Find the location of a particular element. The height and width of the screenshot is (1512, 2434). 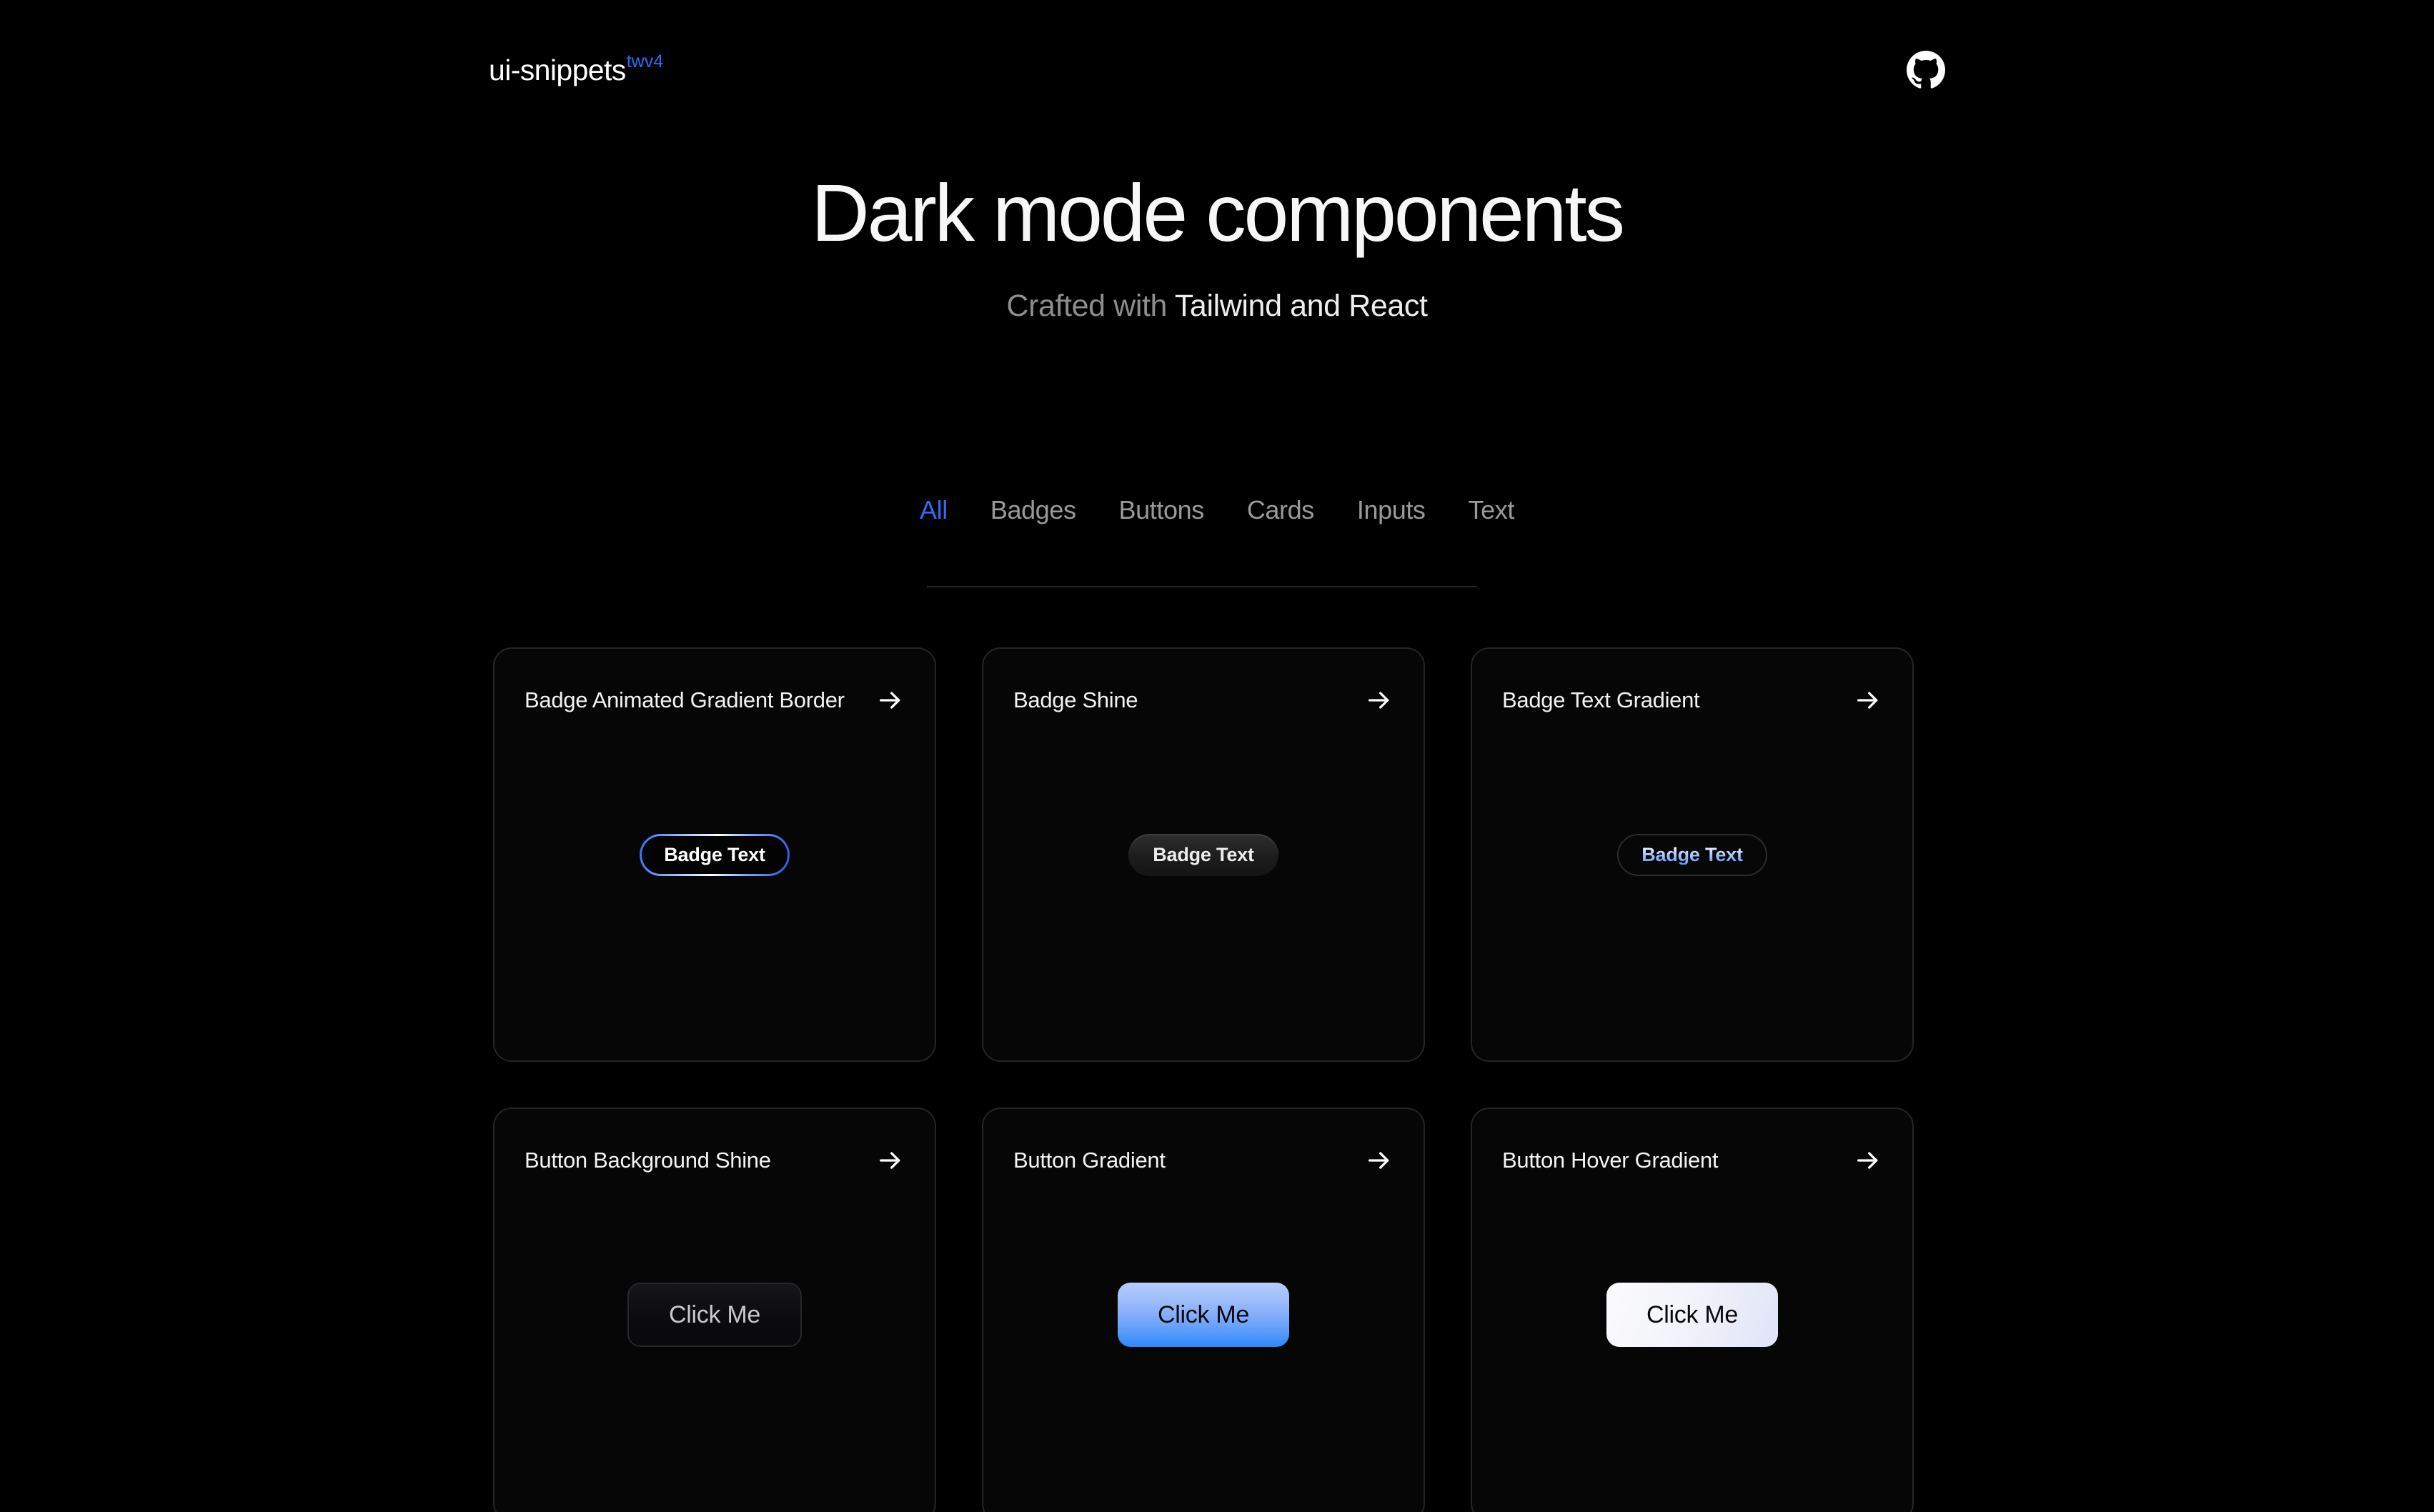

badge-text-gradient: Badge Text is located at coordinates (1692, 854).